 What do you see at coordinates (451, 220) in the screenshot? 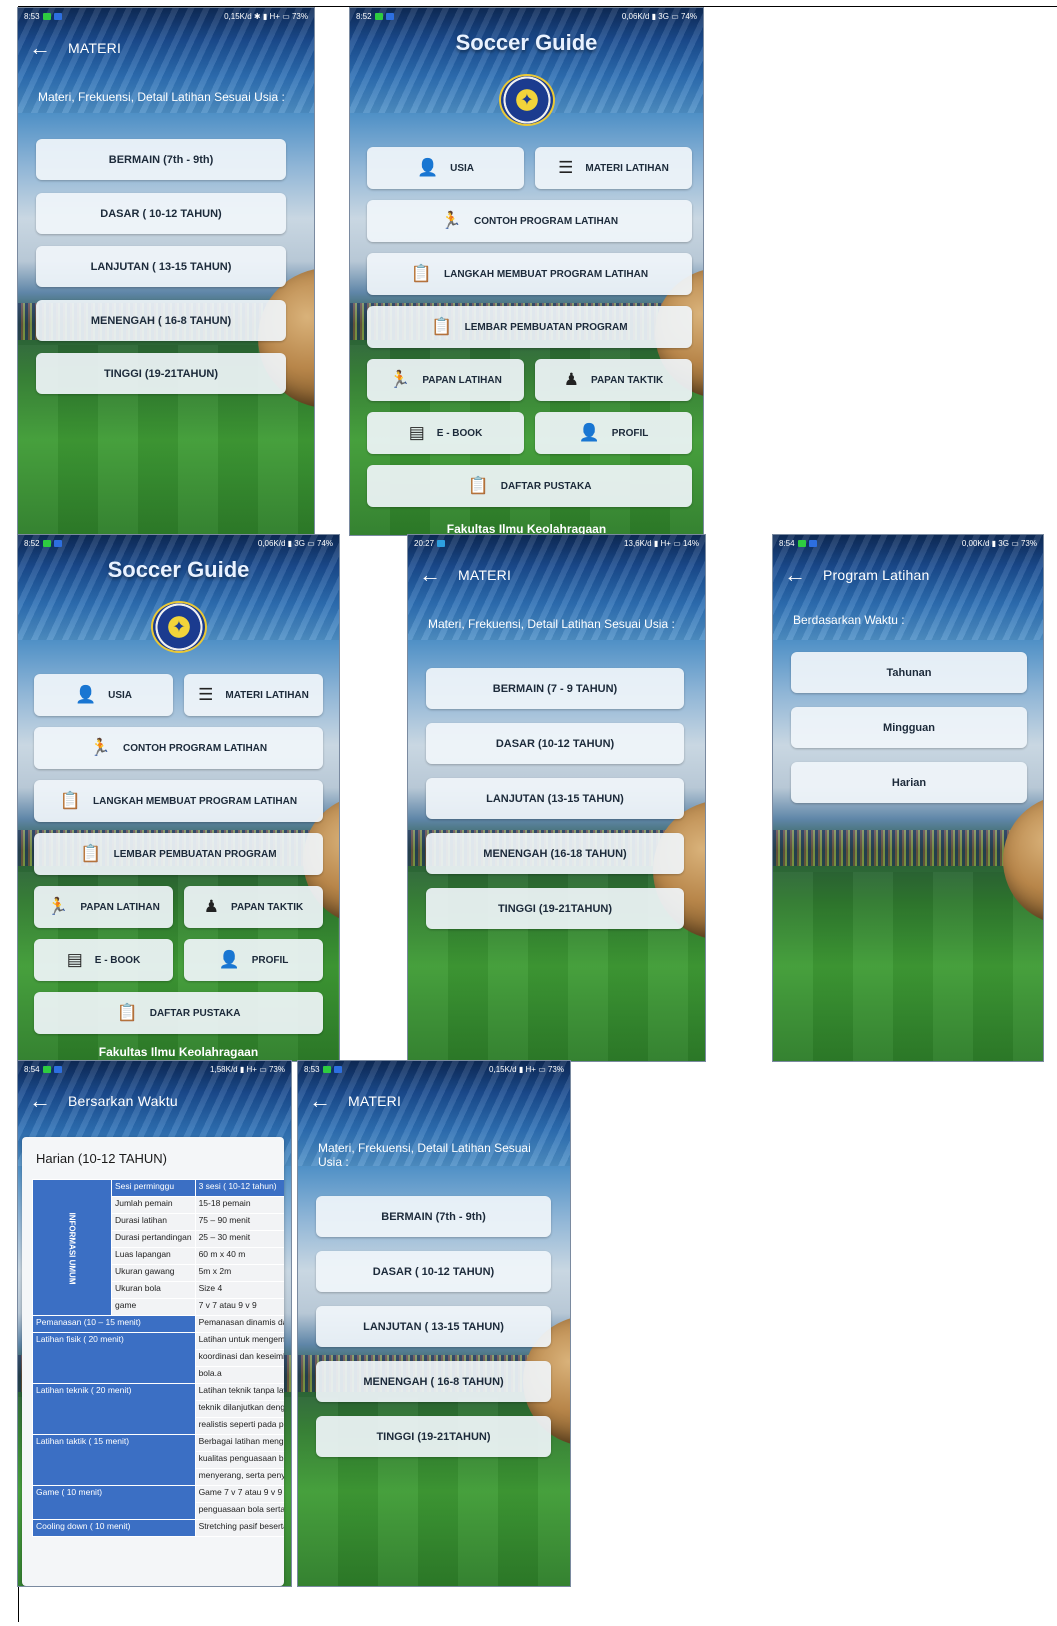
I see `running-icon: 🏃` at bounding box center [451, 220].